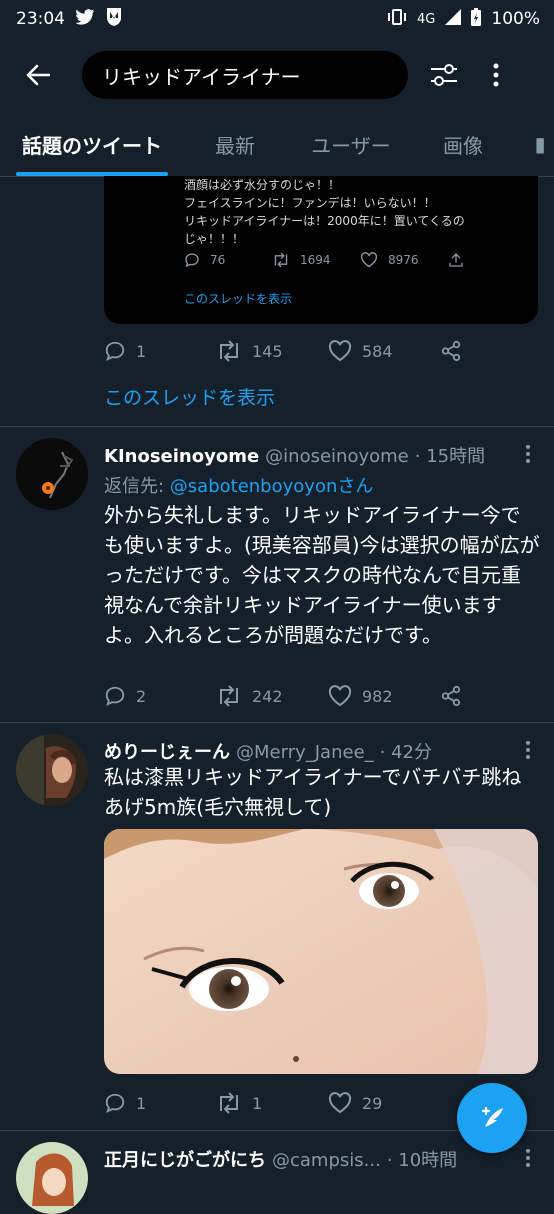  I want to click on quoted-tweet-actions: 76 1694 8976, so click(331, 260).